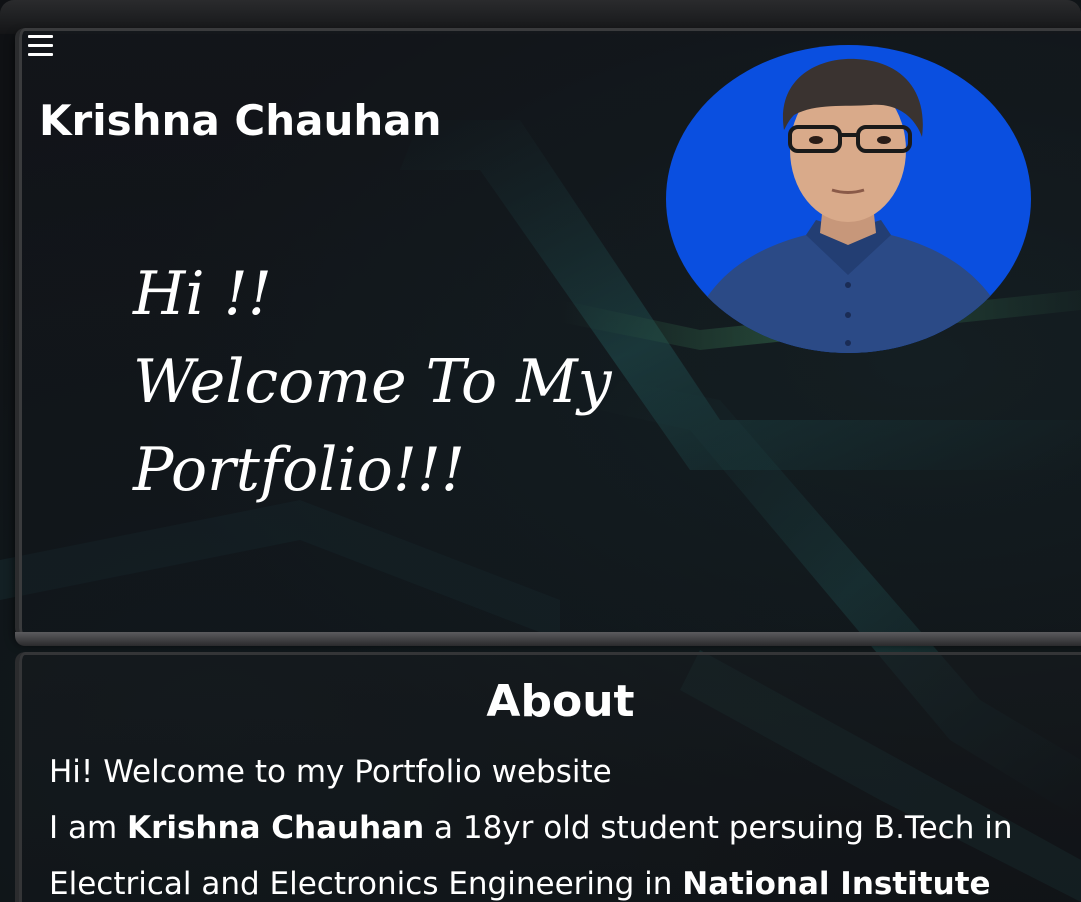 The image size is (1081, 902). What do you see at coordinates (202, 294) in the screenshot?
I see `greeting-line-1: Hi !!` at bounding box center [202, 294].